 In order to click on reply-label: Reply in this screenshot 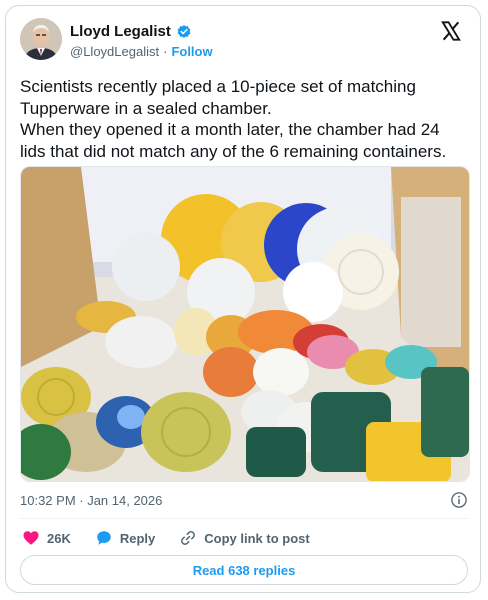, I will do `click(137, 538)`.